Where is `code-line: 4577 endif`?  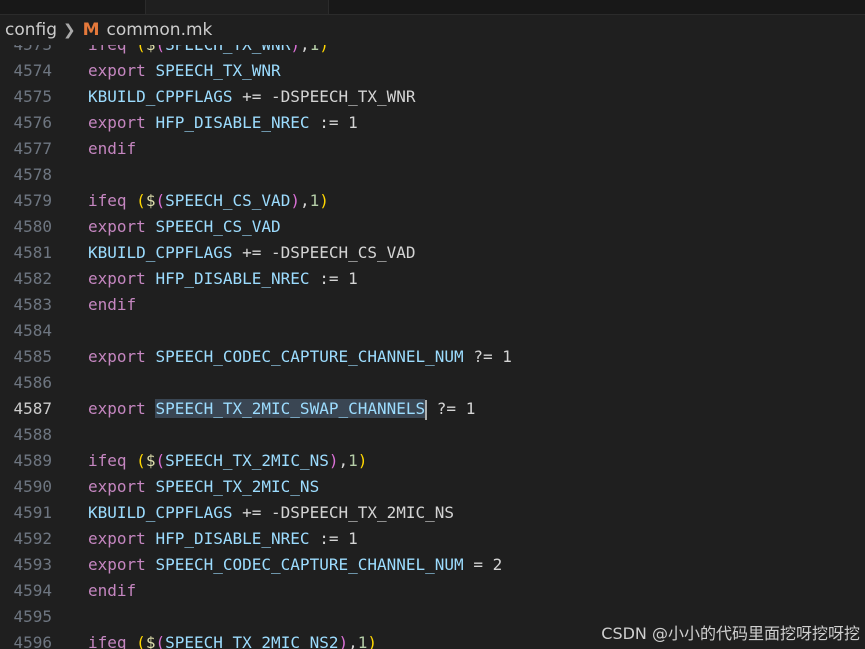
code-line: 4577 endif is located at coordinates (432, 149).